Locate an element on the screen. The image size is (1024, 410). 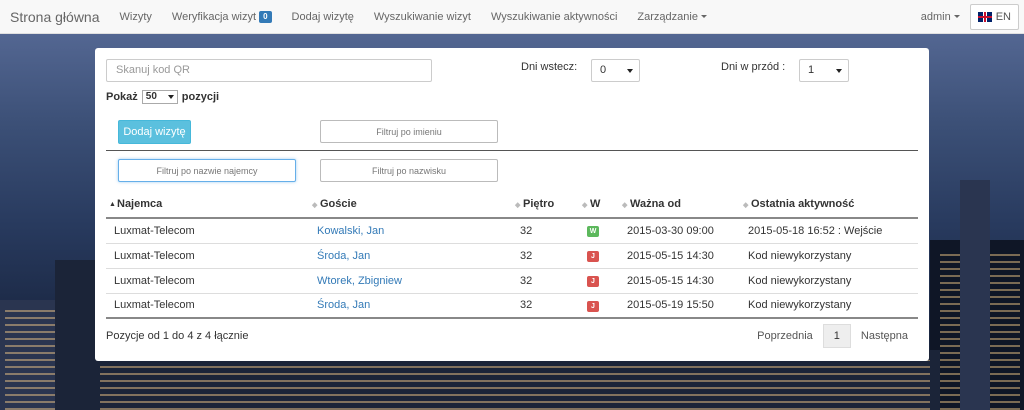
filter-by-tenant-input: Filtruj po nazwie najemcy is located at coordinates (207, 170).